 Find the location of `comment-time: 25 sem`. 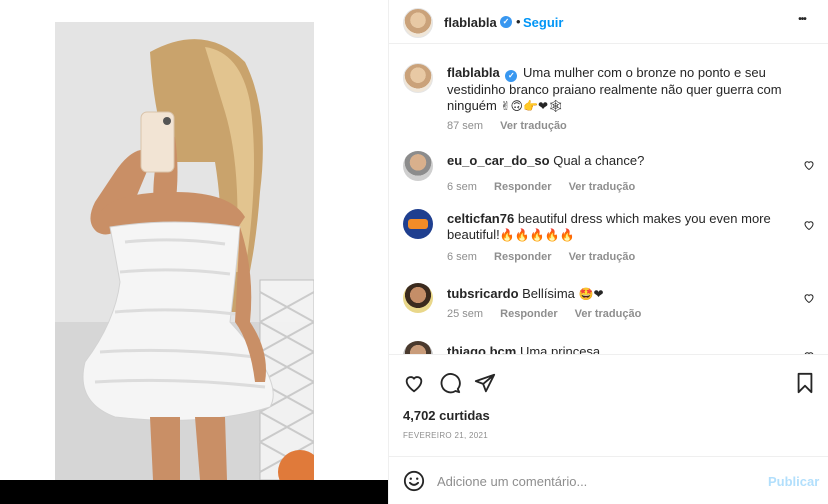

comment-time: 25 sem is located at coordinates (465, 314).